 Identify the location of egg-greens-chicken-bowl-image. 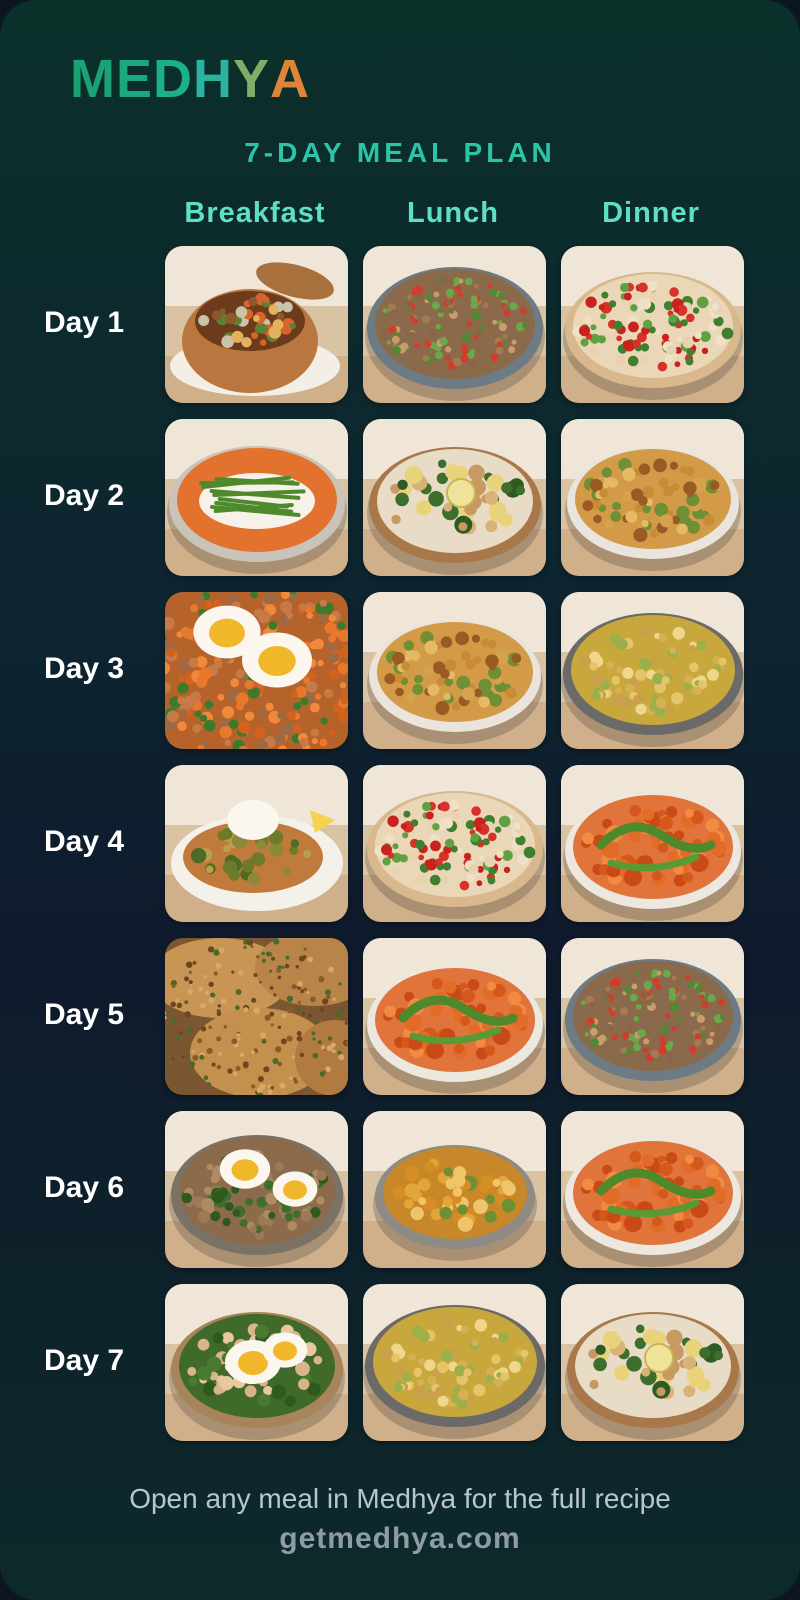
(256, 1362).